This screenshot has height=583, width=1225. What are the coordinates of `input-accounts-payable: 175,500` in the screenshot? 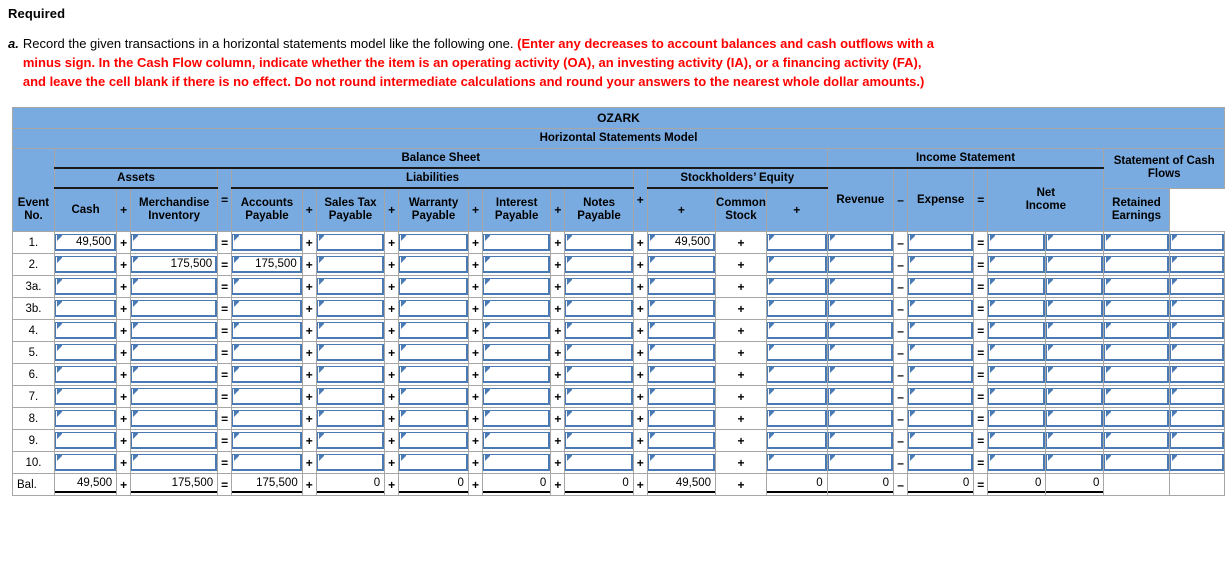 It's located at (267, 264).